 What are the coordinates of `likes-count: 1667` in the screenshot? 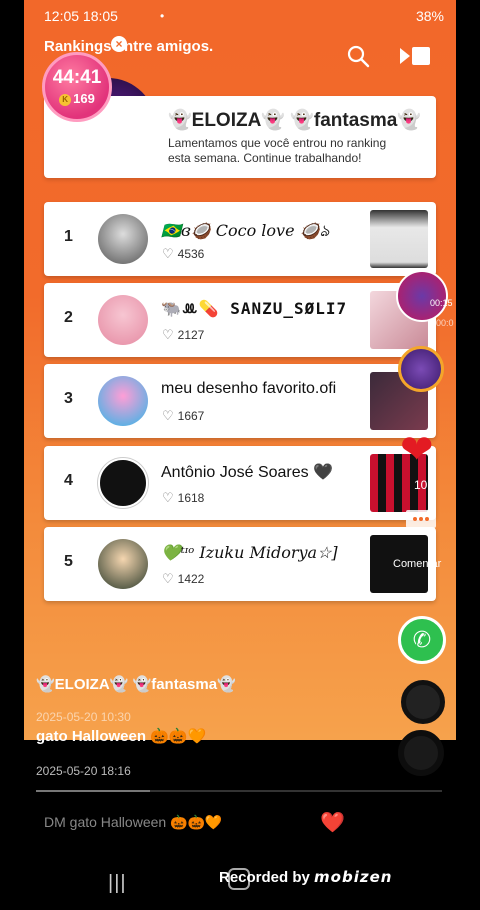 It's located at (191, 416).